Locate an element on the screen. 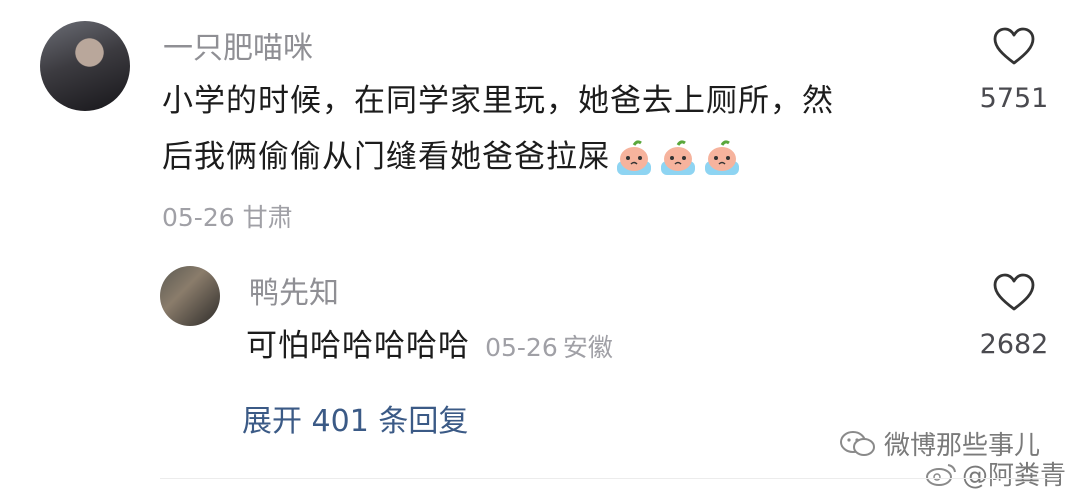 This screenshot has width=1080, height=493. comment-location: 甘肃 is located at coordinates (267, 217).